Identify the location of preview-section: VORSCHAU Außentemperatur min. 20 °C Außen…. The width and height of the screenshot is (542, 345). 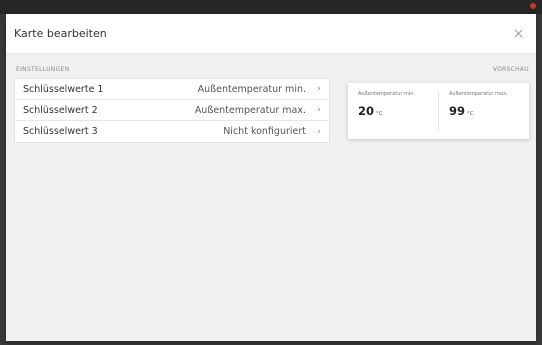
(438, 102).